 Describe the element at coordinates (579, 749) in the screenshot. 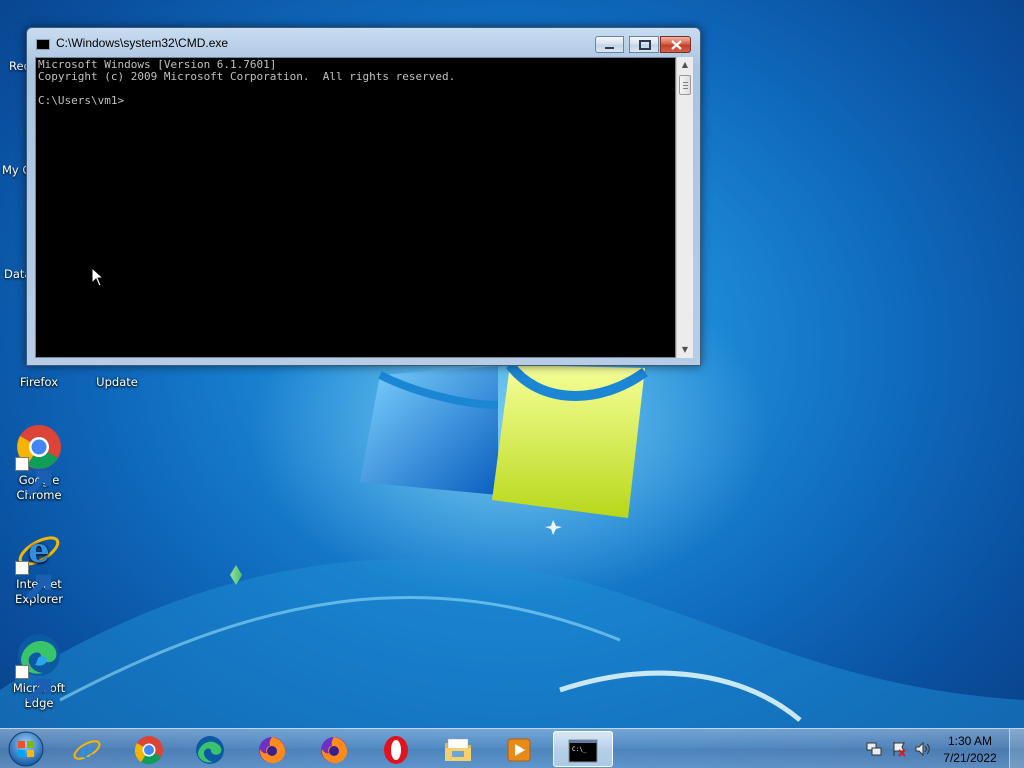

I see `cmd-icon-text: C:\_` at that location.